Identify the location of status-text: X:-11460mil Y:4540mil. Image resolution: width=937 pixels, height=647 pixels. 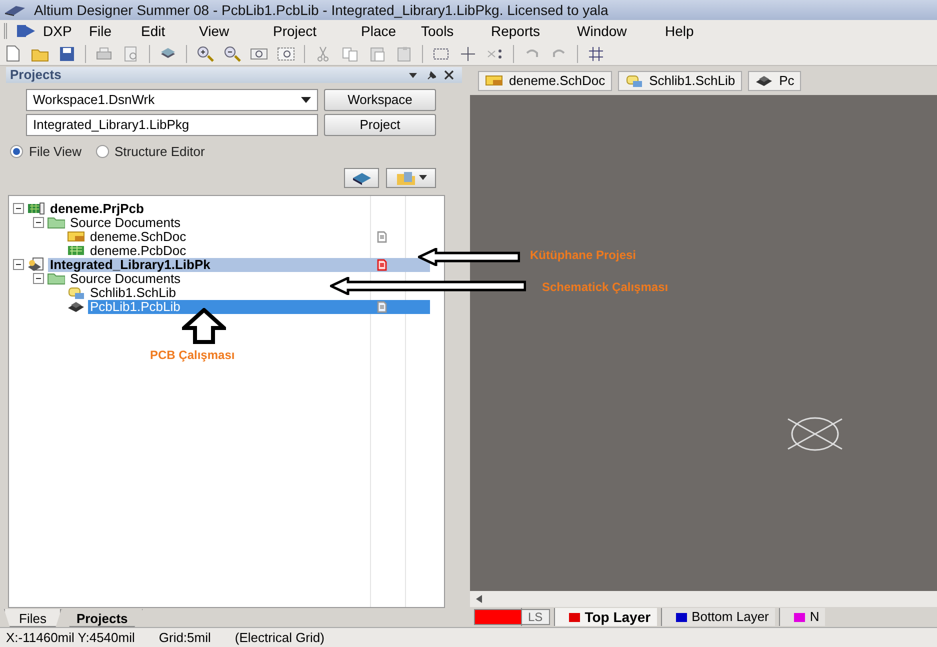
(70, 637).